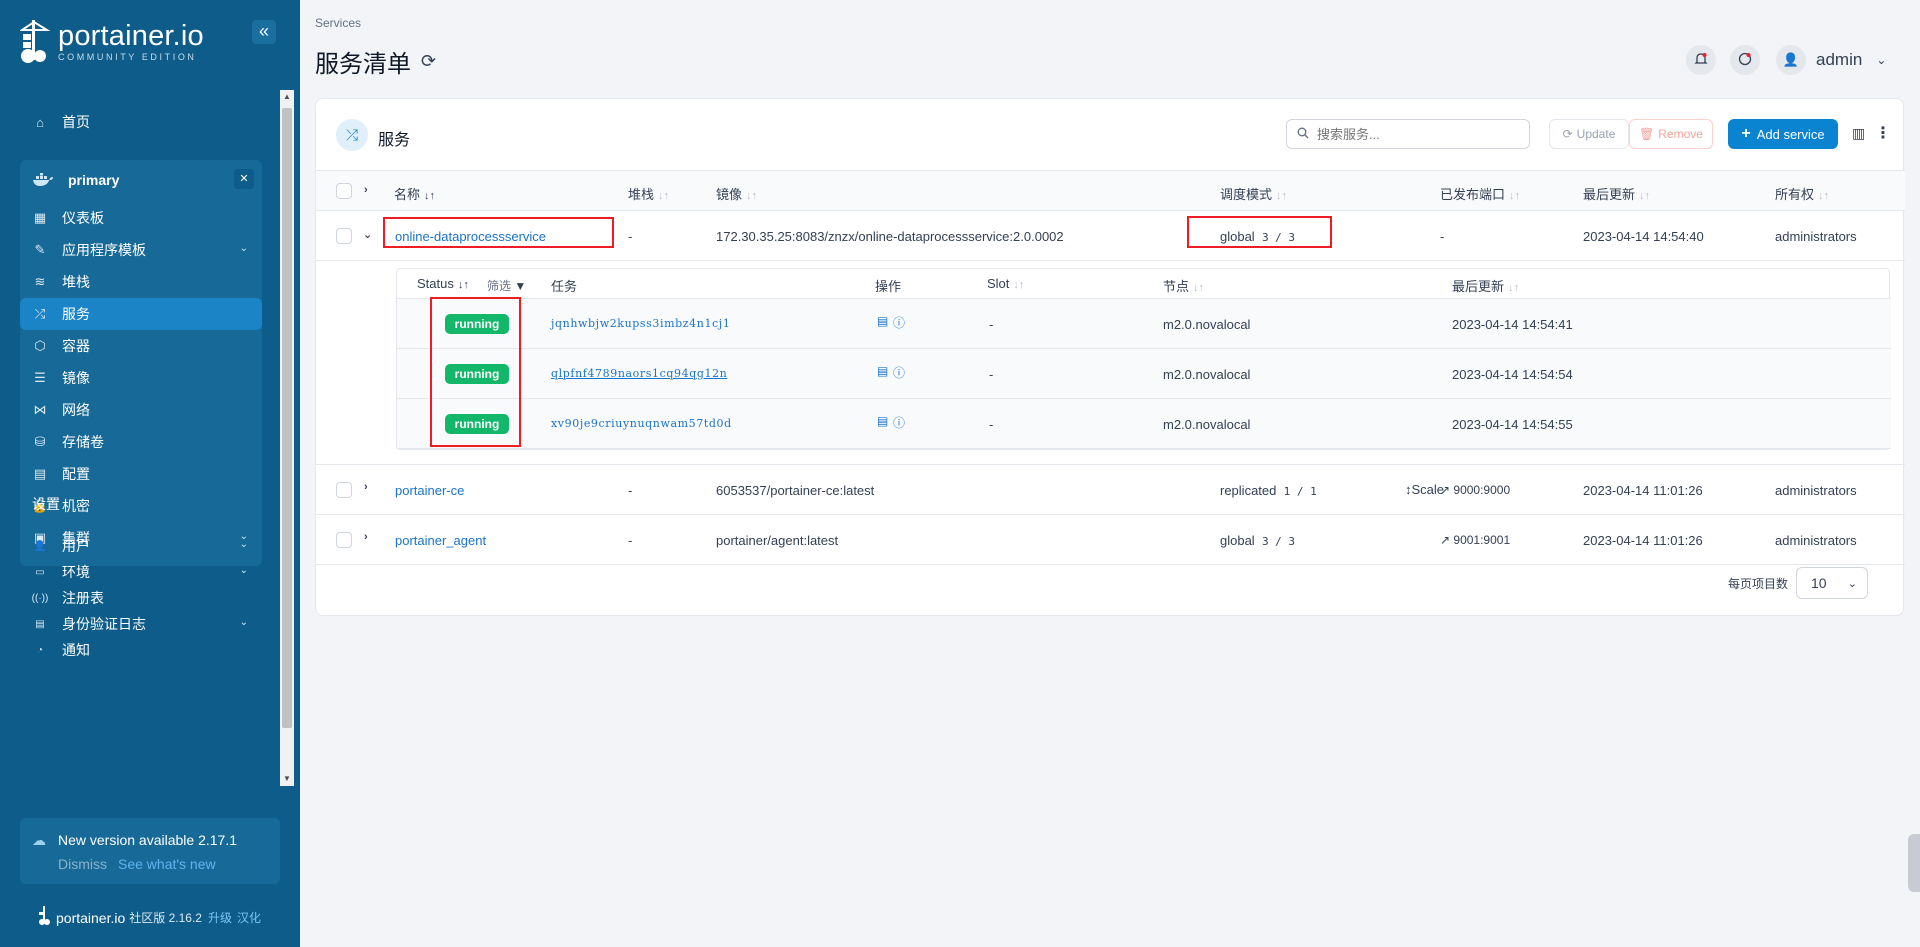 This screenshot has height=947, width=1920. What do you see at coordinates (1643, 236) in the screenshot?
I see `service-updated: 2023-04-14 14:54:40` at bounding box center [1643, 236].